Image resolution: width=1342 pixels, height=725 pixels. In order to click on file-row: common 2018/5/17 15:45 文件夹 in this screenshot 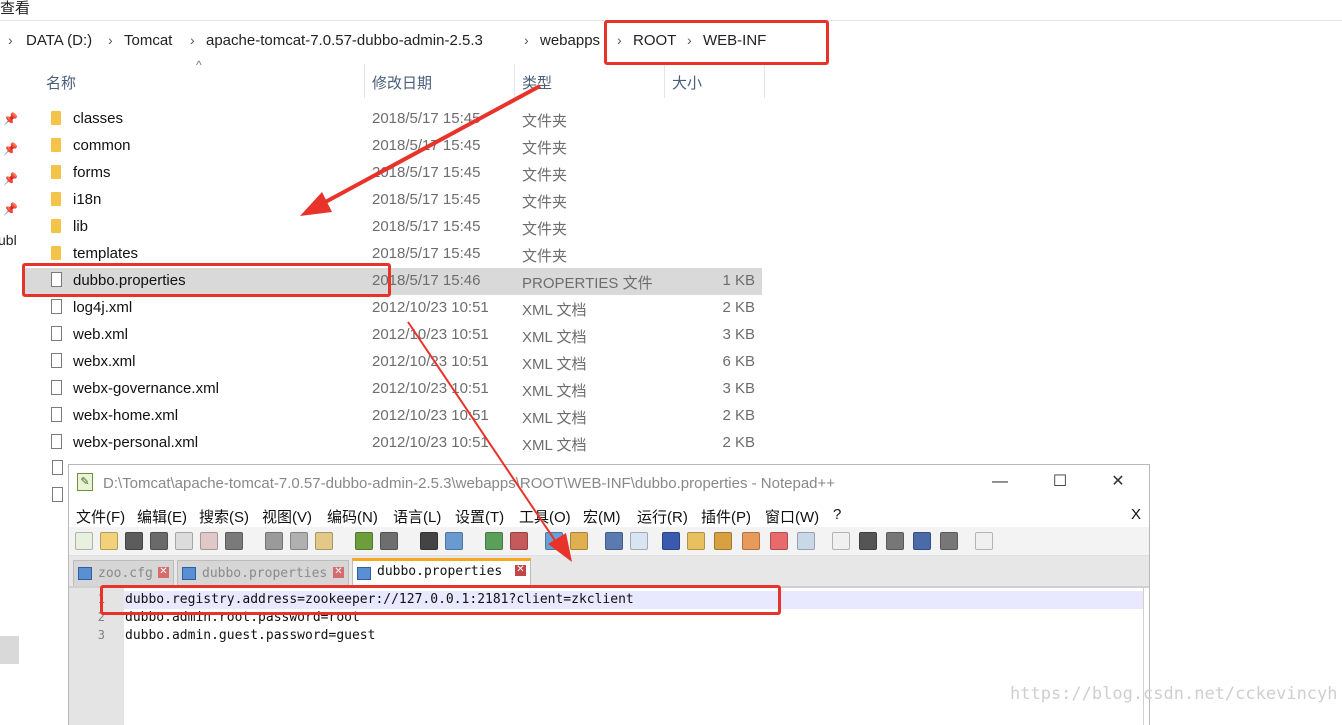, I will do `click(392, 146)`.